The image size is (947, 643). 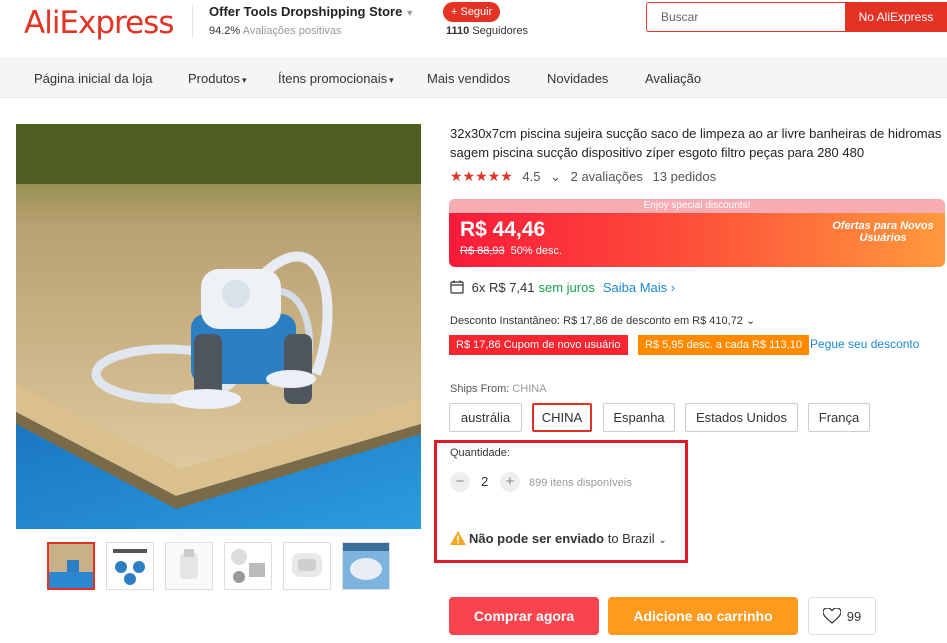 I want to click on nav-reviews: Avaliação, so click(x=673, y=78).